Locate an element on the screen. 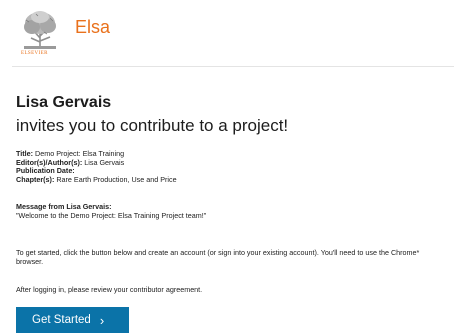 This screenshot has height=333, width=466. invite-headline: invites you to contribute to a project! is located at coordinates (152, 125).